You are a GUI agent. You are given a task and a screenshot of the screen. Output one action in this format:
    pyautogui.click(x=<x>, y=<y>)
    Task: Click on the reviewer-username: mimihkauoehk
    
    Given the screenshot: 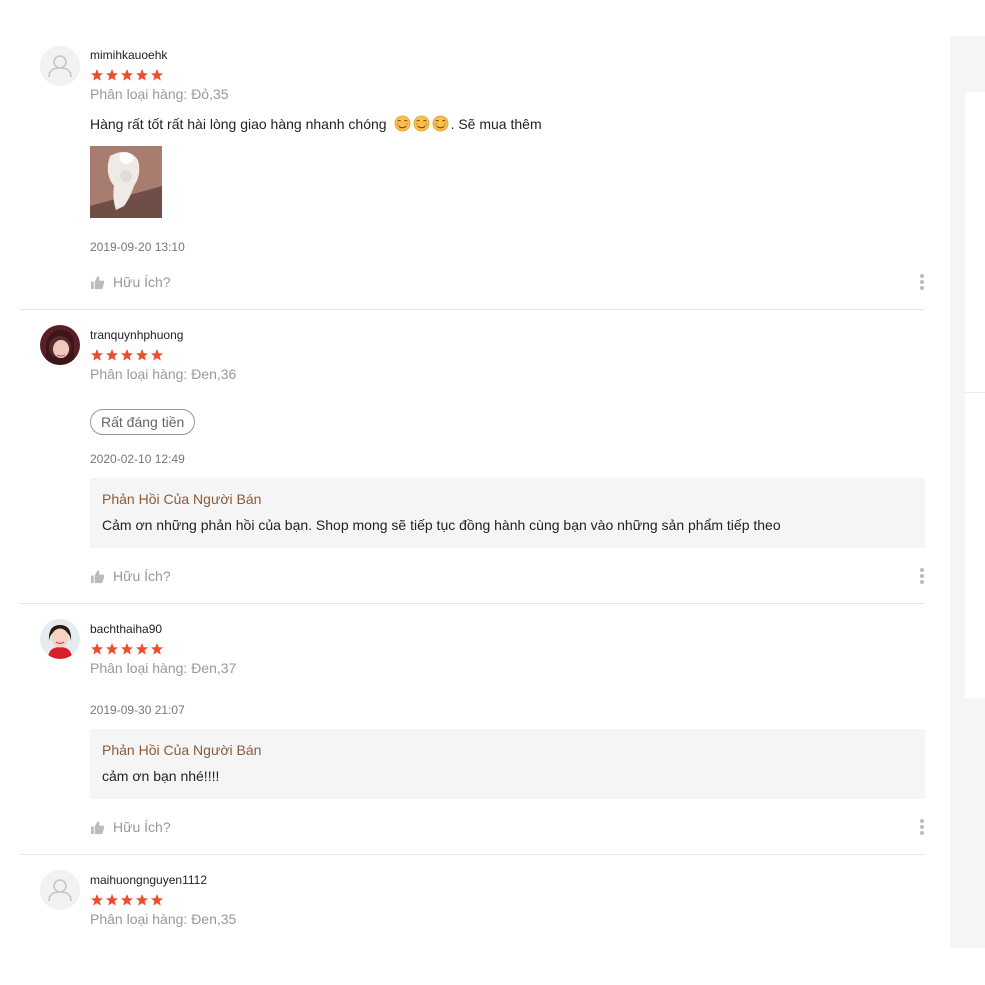 What is the action you would take?
    pyautogui.click(x=128, y=55)
    